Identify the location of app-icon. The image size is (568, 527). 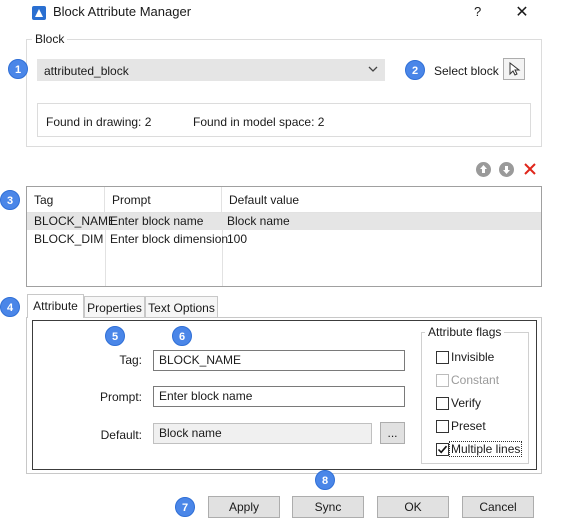
(39, 13).